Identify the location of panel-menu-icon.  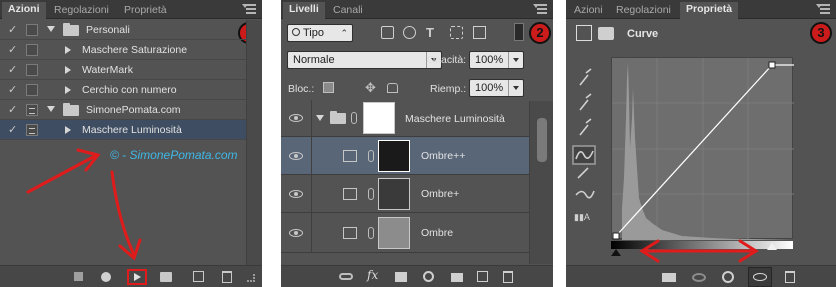
(540, 9).